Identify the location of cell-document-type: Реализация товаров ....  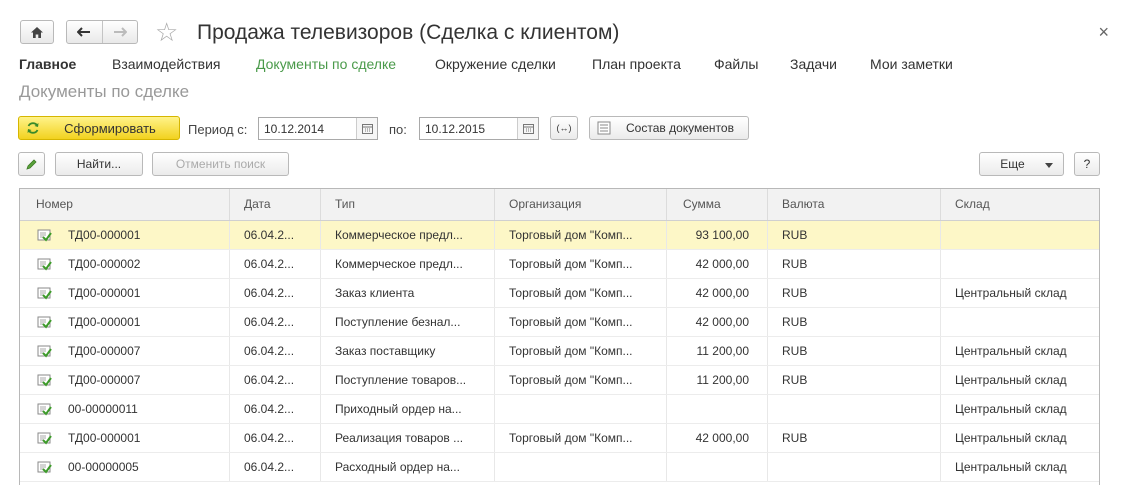
(408, 438).